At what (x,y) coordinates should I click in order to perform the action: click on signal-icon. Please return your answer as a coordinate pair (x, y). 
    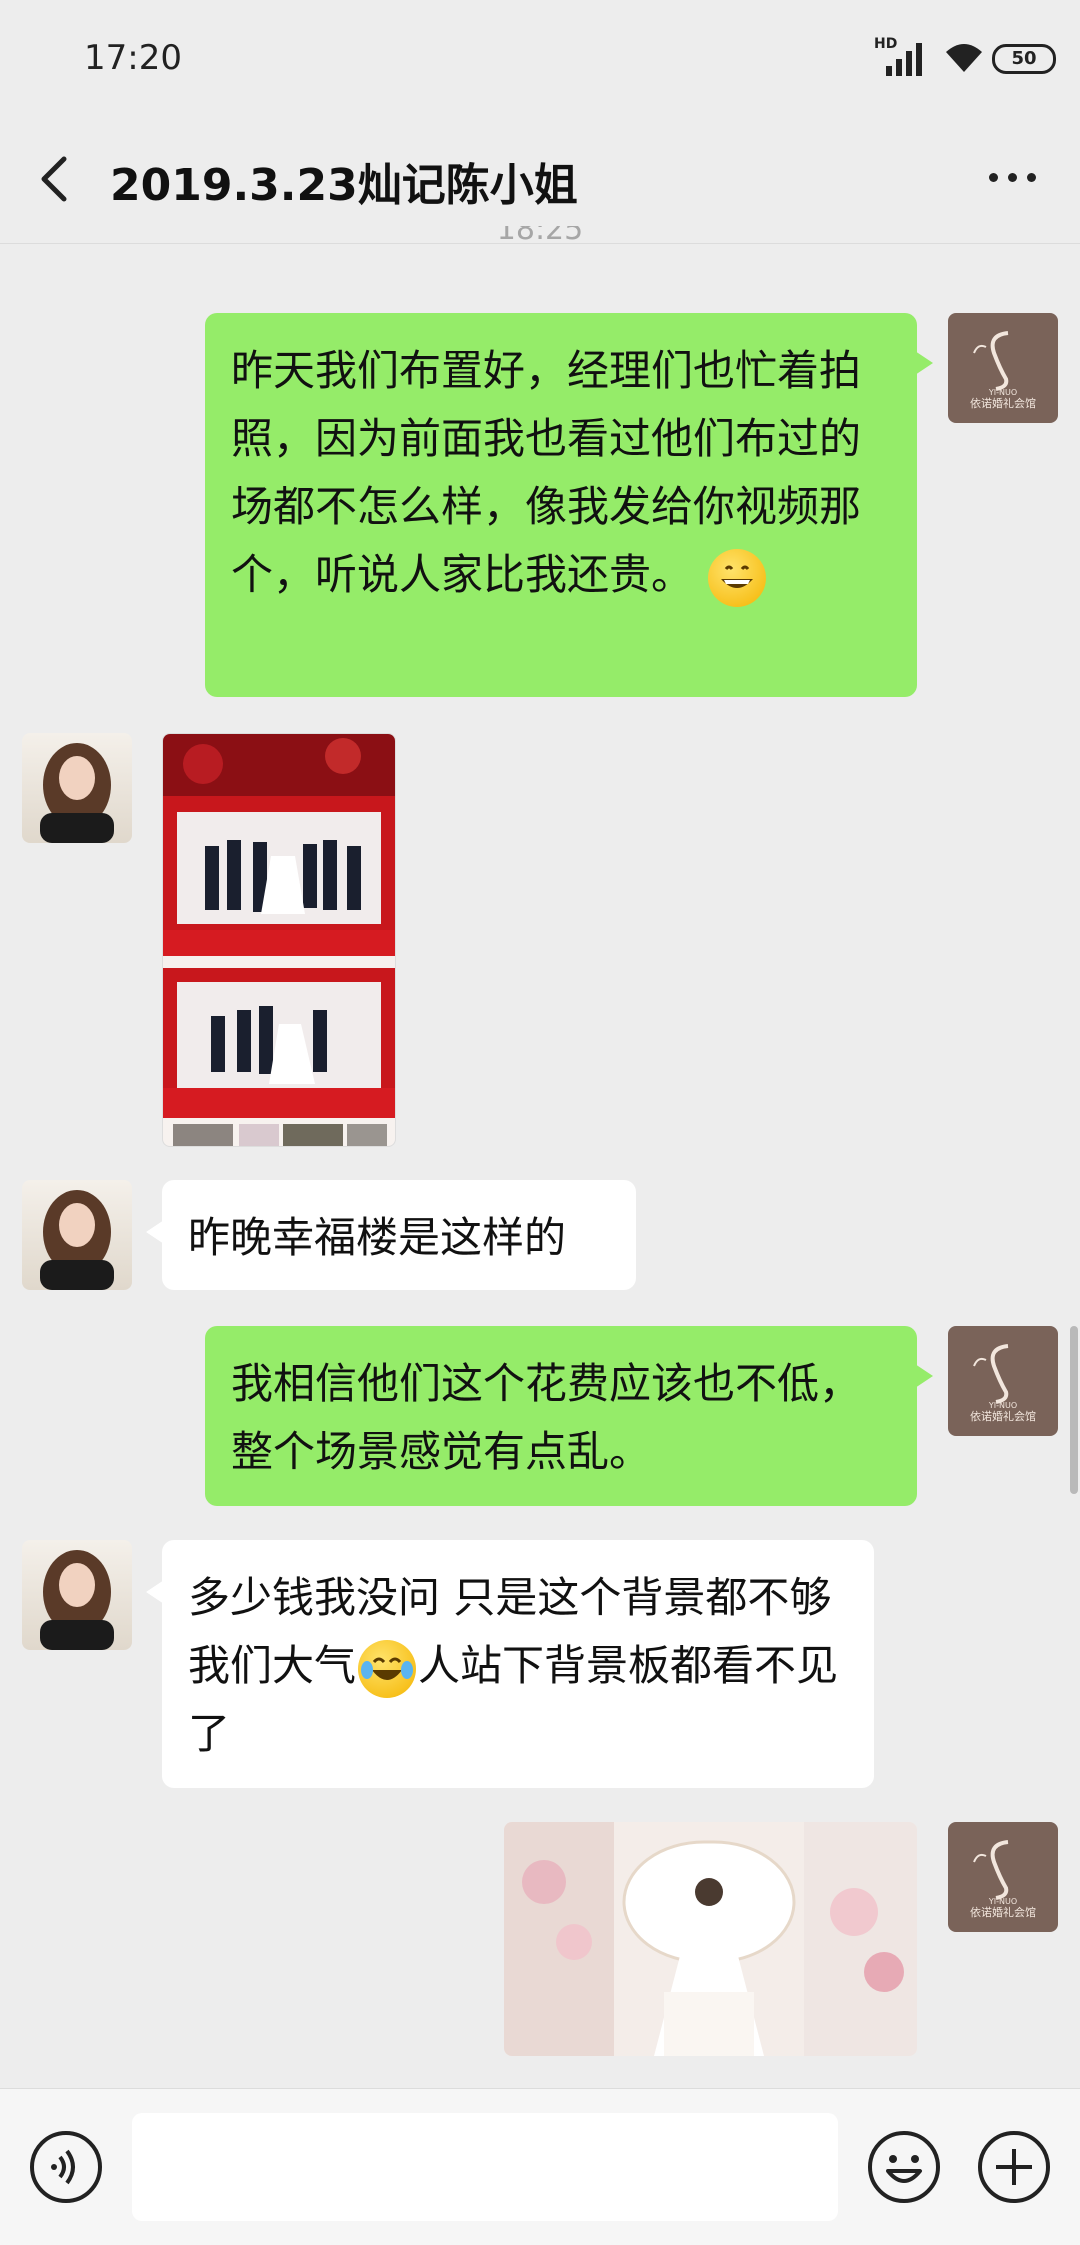
    Looking at the image, I should click on (904, 59).